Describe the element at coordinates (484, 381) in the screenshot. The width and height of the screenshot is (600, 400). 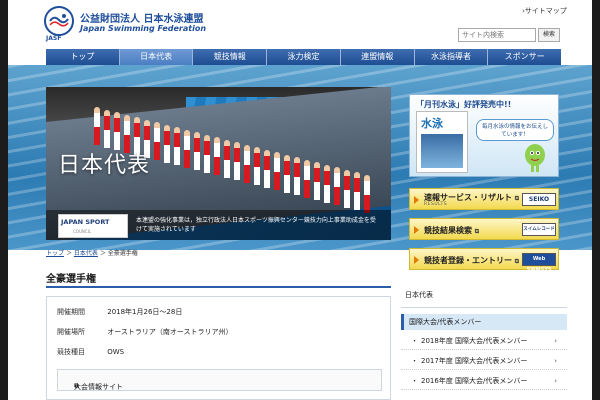
I see `sidebar-item-2016: ・ 2016年度 国際大会/代表メンバー ›` at that location.